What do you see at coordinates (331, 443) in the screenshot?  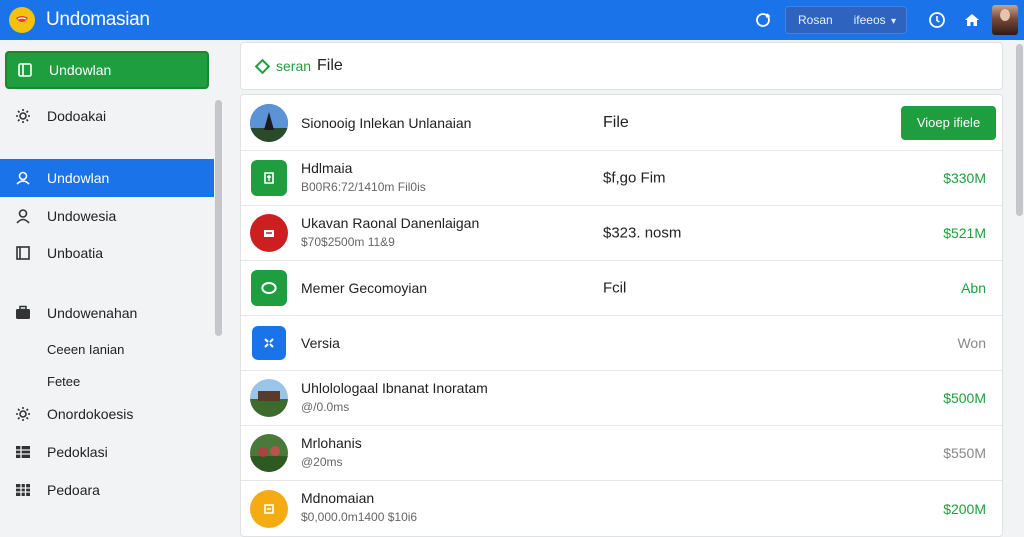 I see `list-item-name: Mrlohanis` at bounding box center [331, 443].